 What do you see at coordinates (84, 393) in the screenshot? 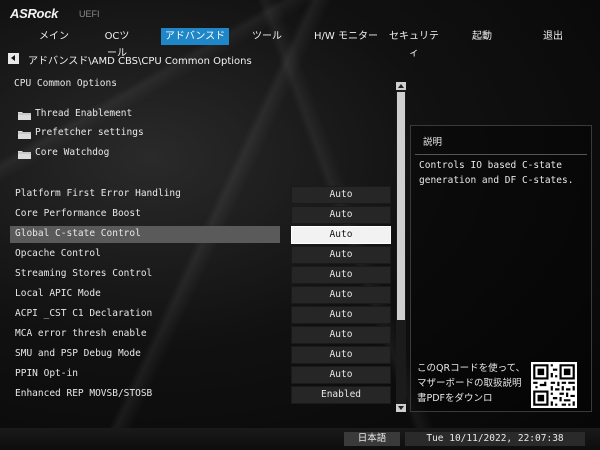
I see `setting-label: Enhanced REP MOVSB/STOSB` at bounding box center [84, 393].